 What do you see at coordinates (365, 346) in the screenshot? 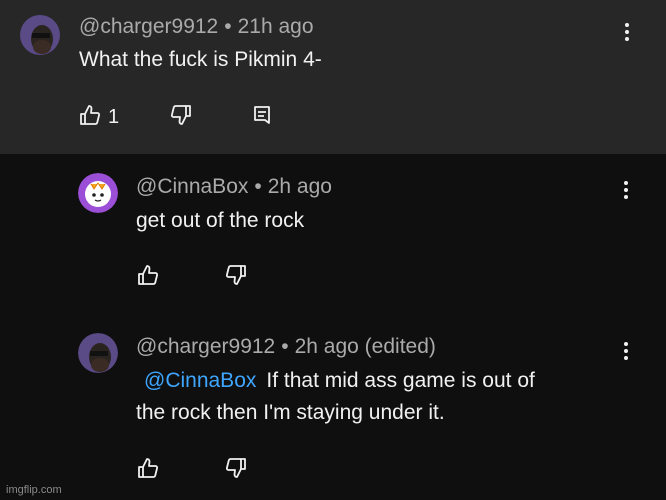
I see `comment-time: 2h ago (edited)` at bounding box center [365, 346].